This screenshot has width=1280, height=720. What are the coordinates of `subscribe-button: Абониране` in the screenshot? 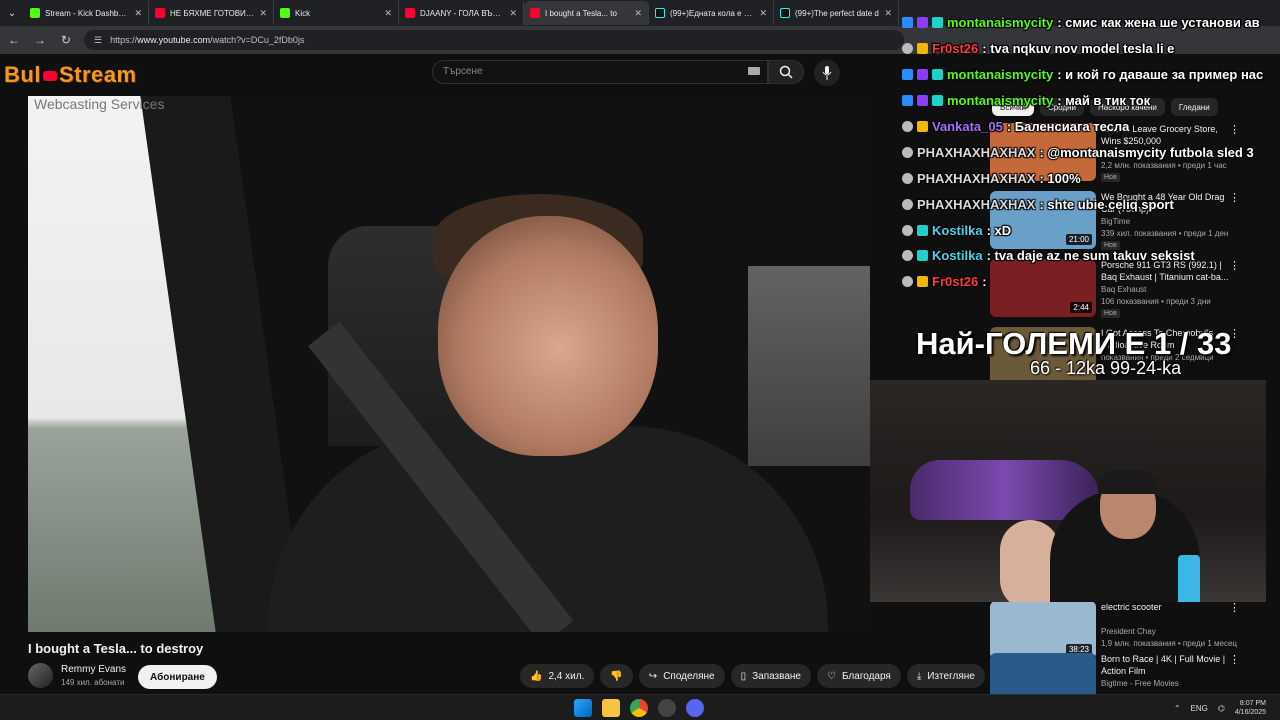 It's located at (177, 677).